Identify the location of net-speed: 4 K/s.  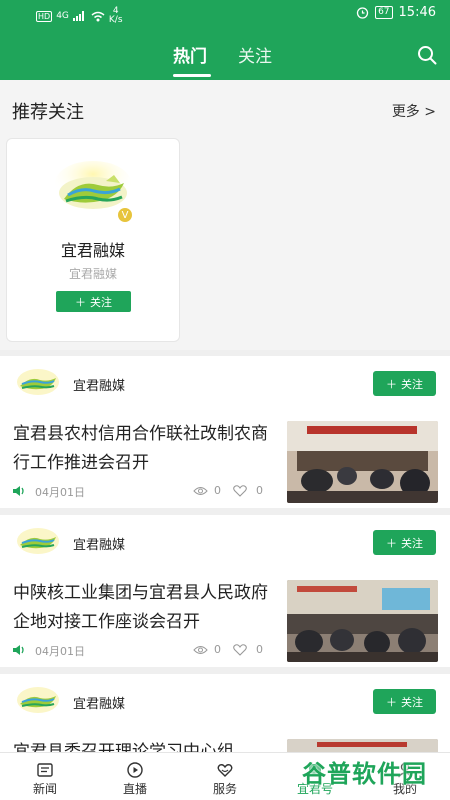
(116, 16).